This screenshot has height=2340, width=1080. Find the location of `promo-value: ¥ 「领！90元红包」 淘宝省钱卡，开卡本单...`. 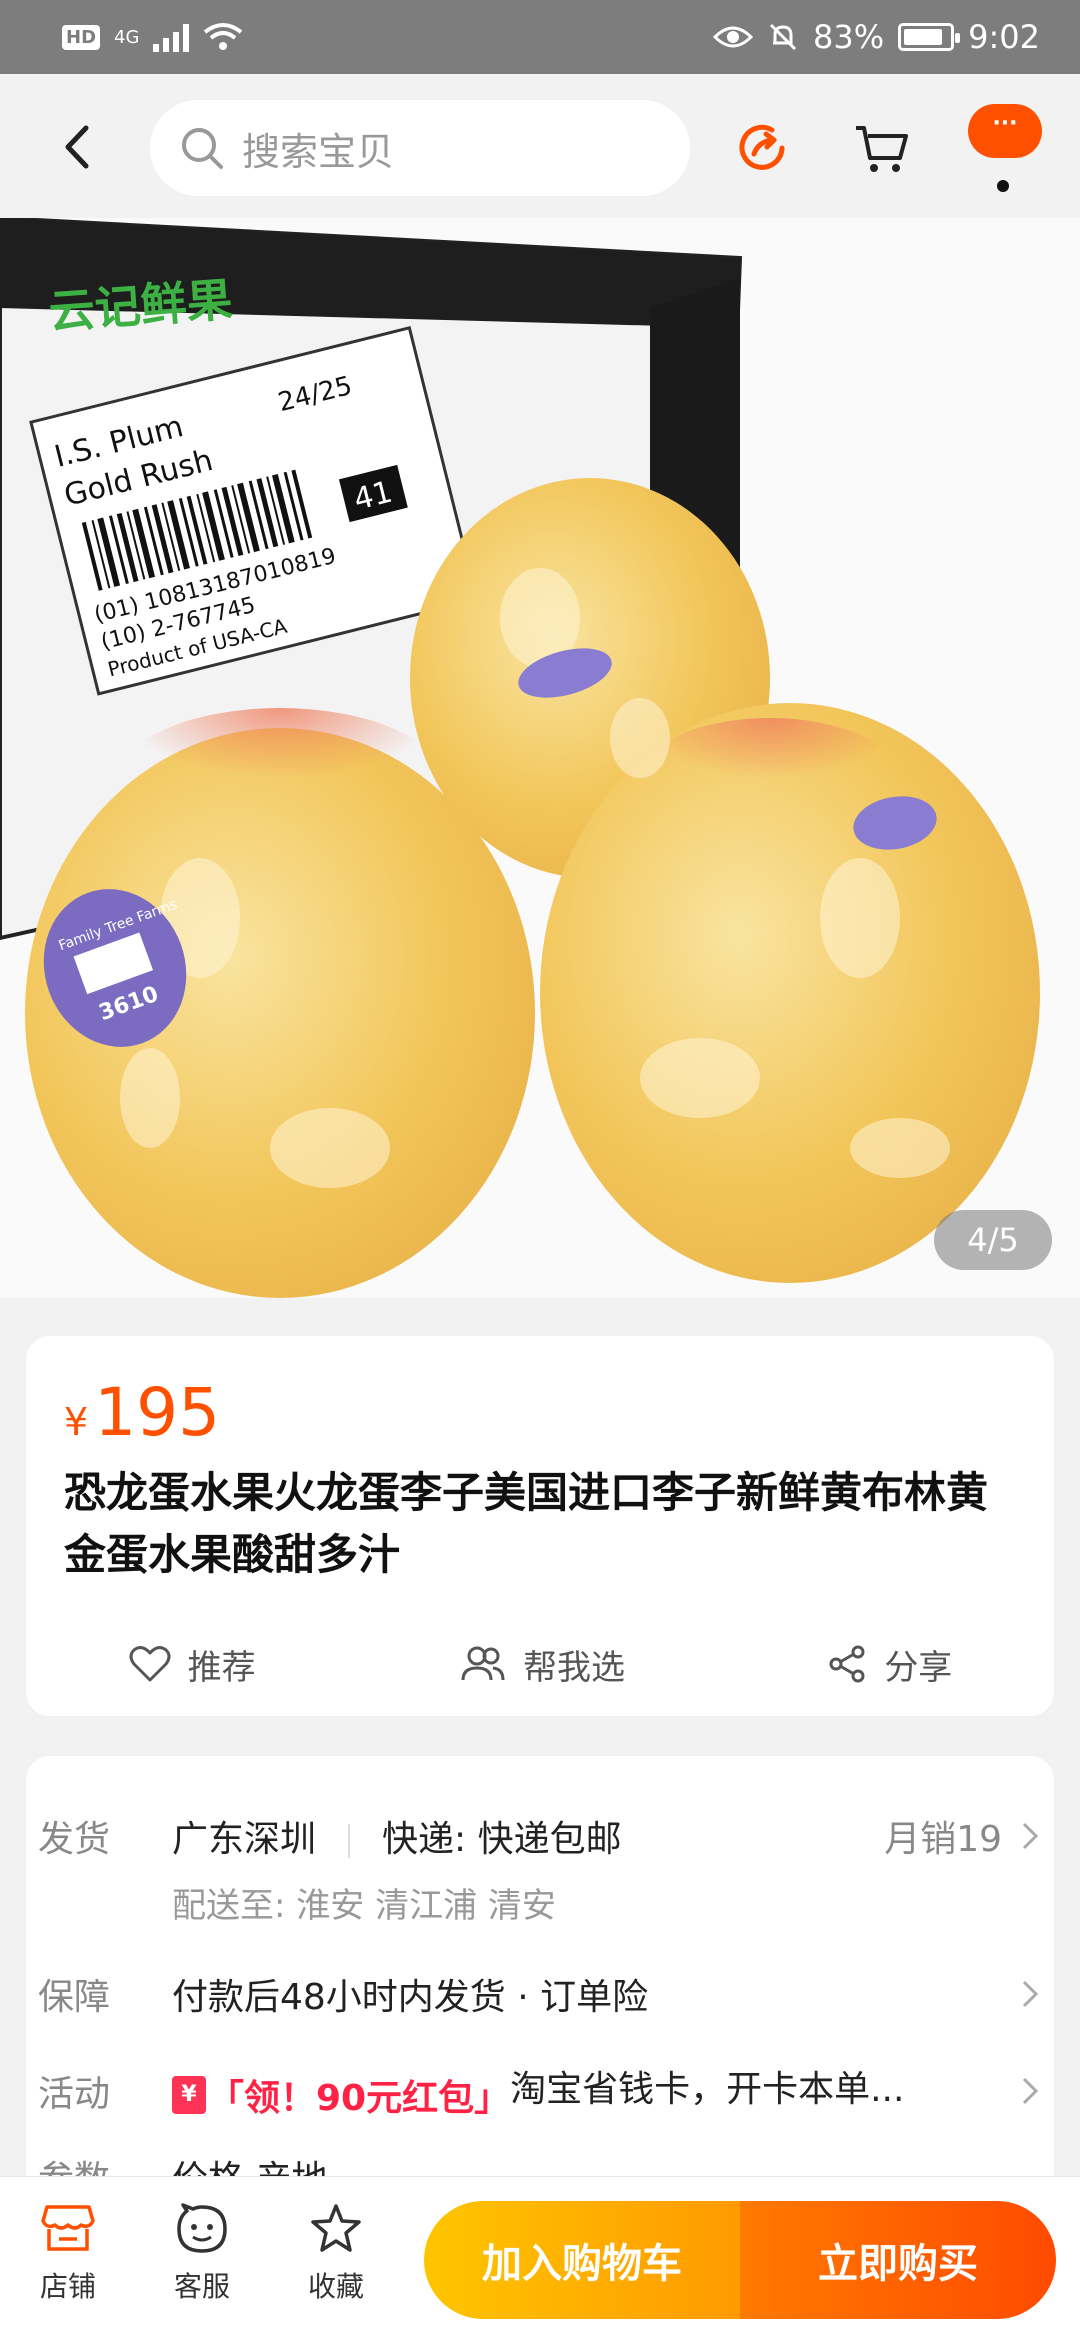

promo-value: ¥ 「领！90元红包」 淘宝省钱卡，开卡本单... is located at coordinates (591, 2090).